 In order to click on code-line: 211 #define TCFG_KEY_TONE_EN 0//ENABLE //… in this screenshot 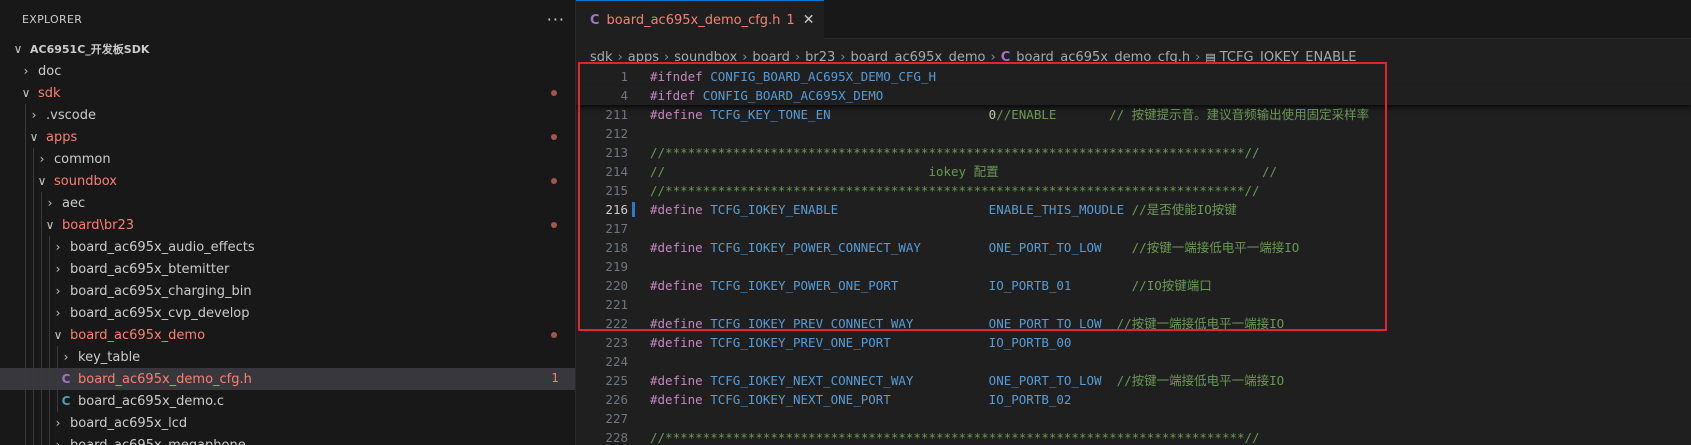, I will do `click(1133, 114)`.